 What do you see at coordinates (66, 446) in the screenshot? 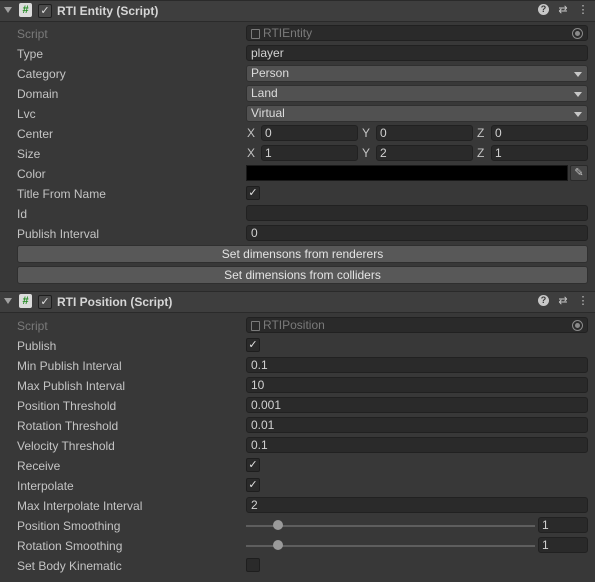
I see `velocity-threshold-label: Velocity Threshold` at bounding box center [66, 446].